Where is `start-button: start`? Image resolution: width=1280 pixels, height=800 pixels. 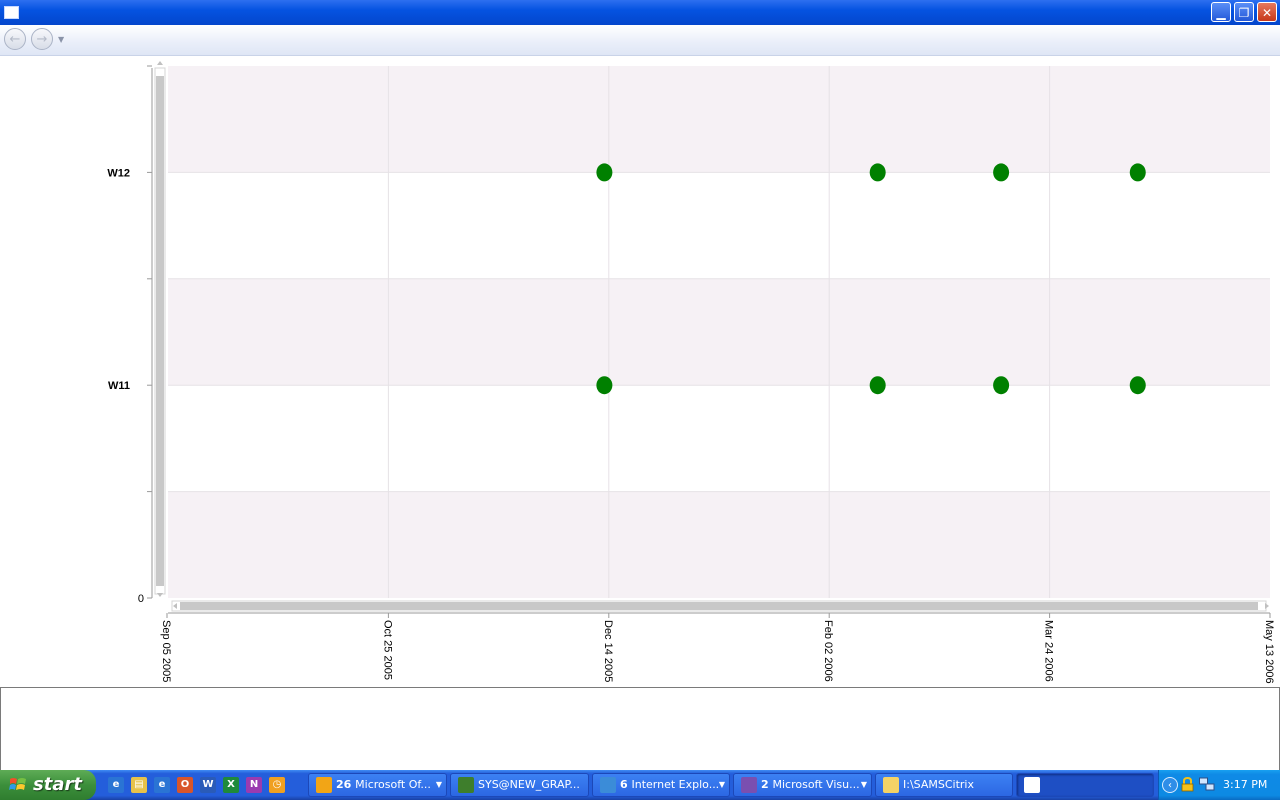
start-button: start is located at coordinates (48, 785).